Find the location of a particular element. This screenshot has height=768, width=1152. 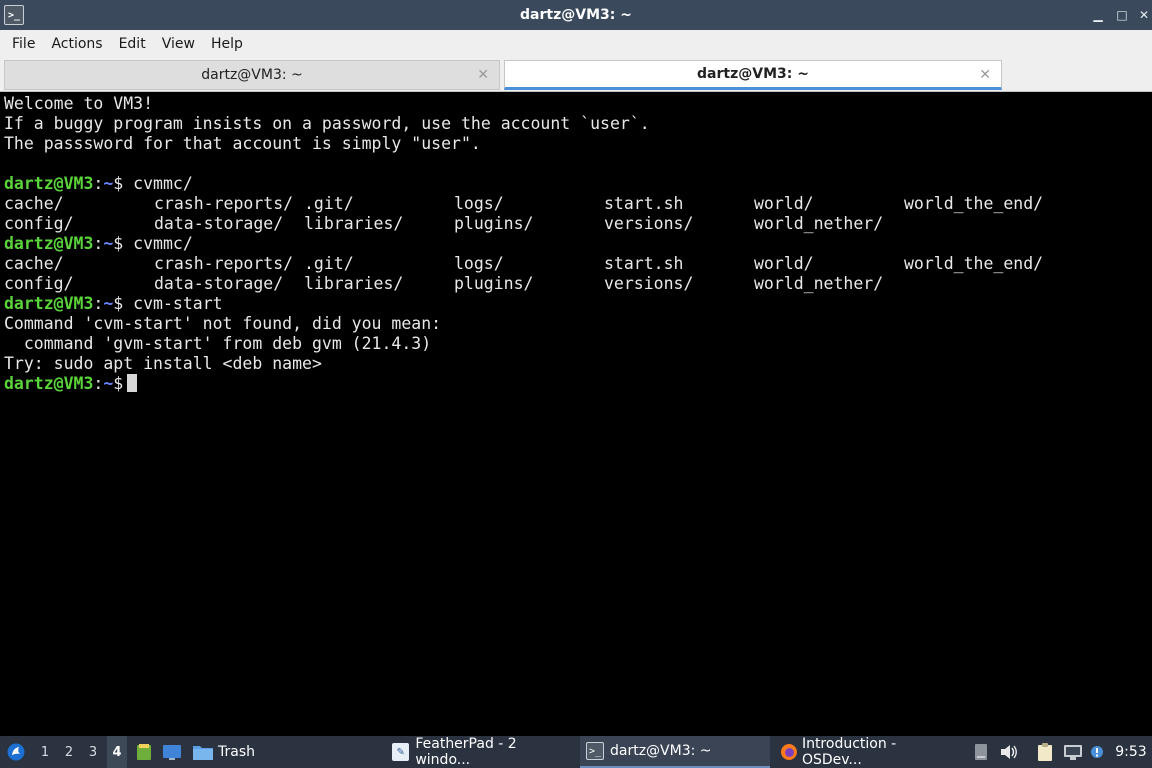

volume-icon is located at coordinates (1009, 752).